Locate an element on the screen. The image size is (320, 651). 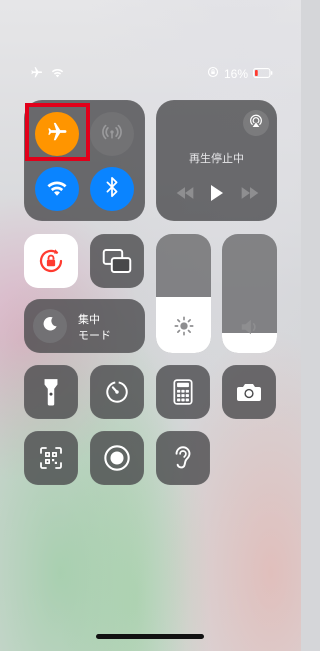
wifi-toggle is located at coordinates (57, 189).